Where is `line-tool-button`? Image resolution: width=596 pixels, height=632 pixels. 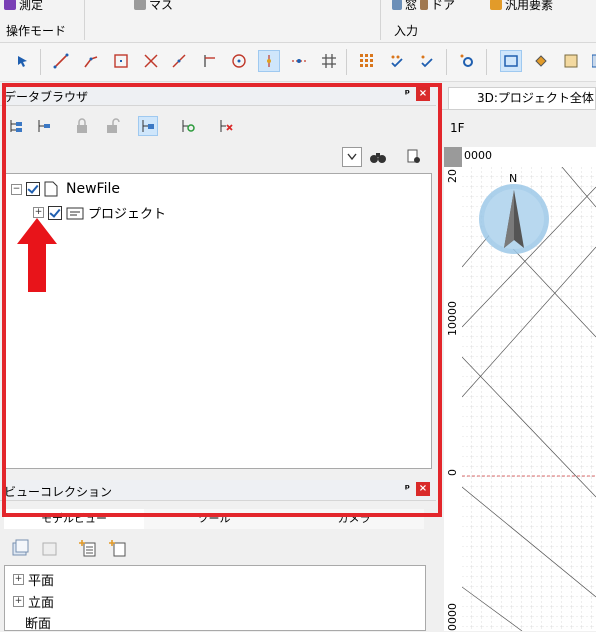 line-tool-button is located at coordinates (61, 61).